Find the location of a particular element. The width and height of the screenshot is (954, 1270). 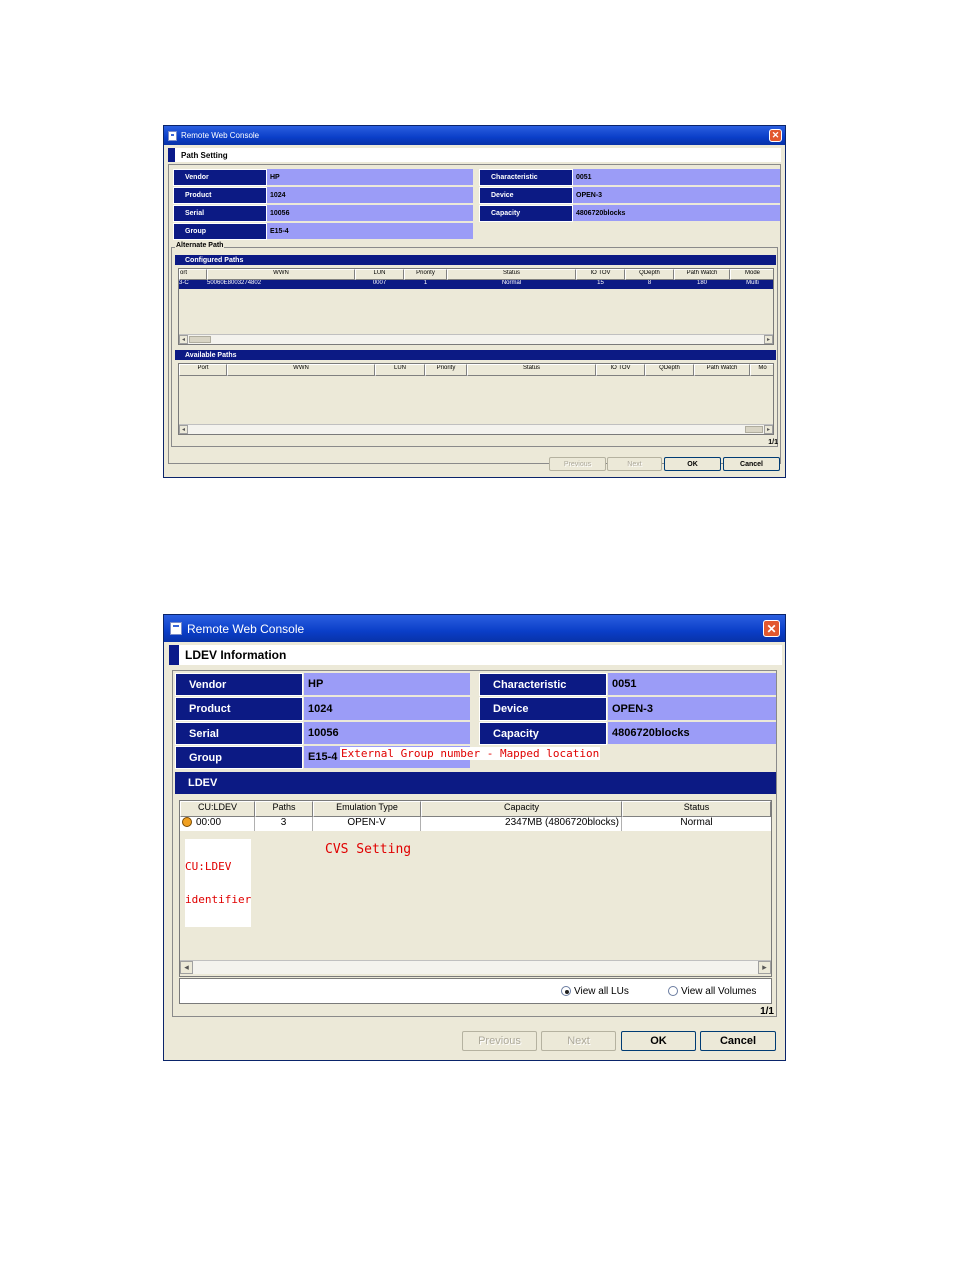

page-heading: Path Setting is located at coordinates (474, 155).